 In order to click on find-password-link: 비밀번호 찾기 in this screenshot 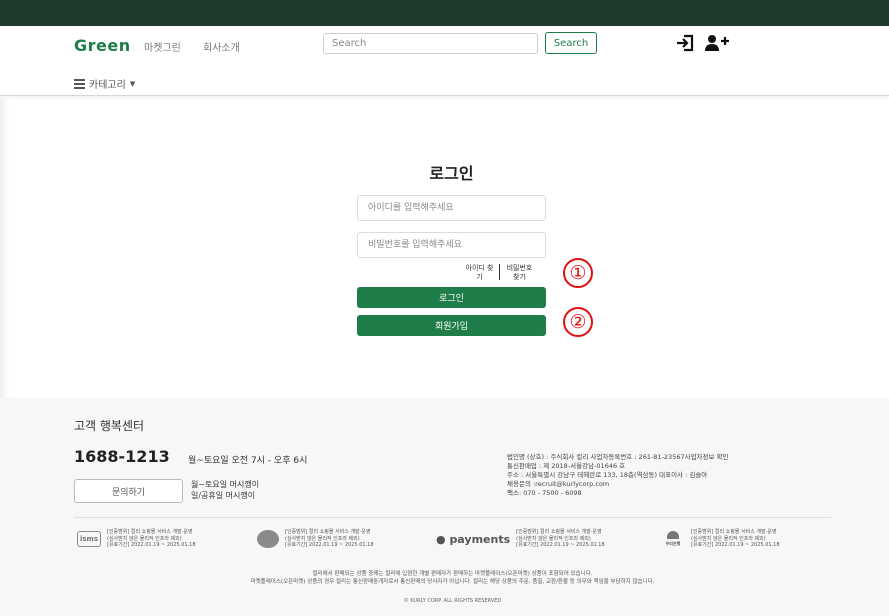, I will do `click(519, 273)`.